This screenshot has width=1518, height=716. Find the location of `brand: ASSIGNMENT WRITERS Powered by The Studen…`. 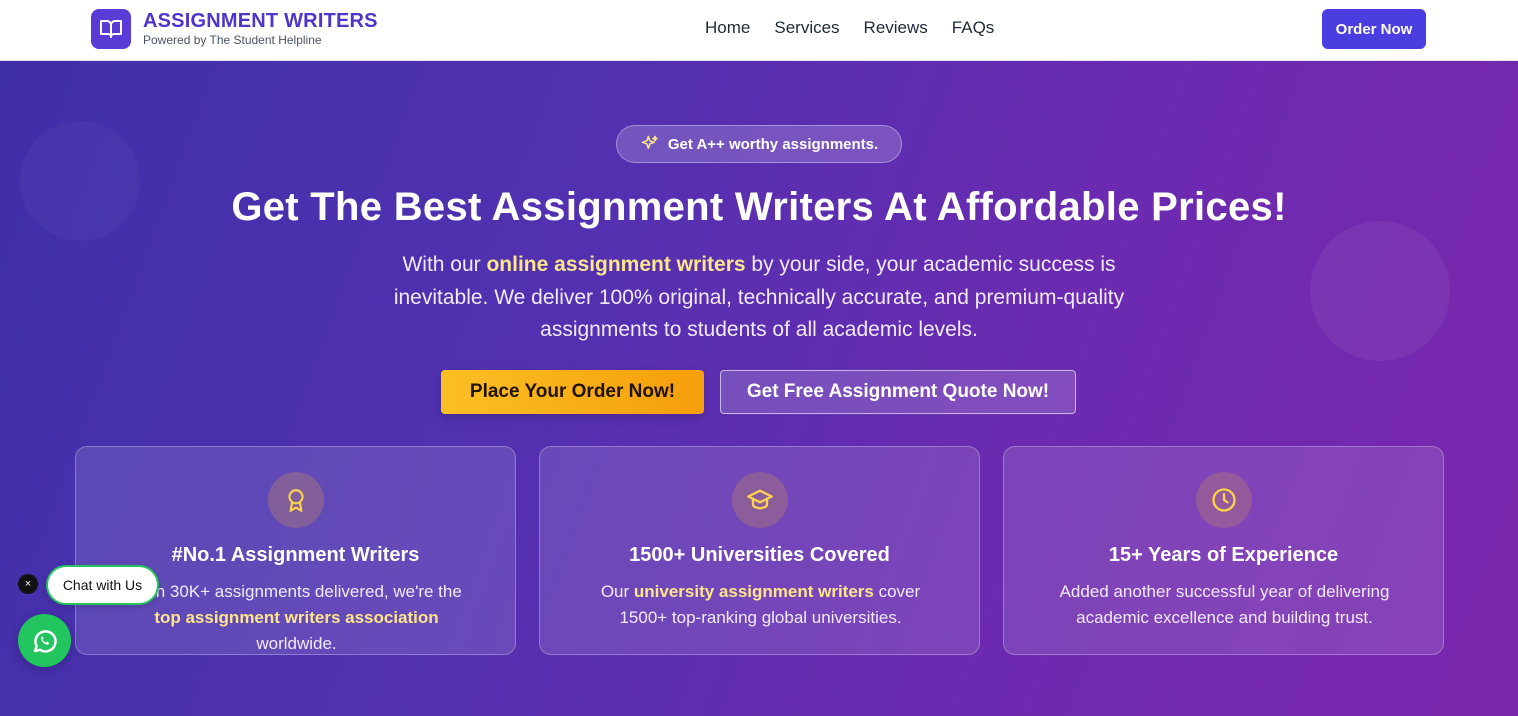

brand: ASSIGNMENT WRITERS Powered by The Studen… is located at coordinates (260, 29).